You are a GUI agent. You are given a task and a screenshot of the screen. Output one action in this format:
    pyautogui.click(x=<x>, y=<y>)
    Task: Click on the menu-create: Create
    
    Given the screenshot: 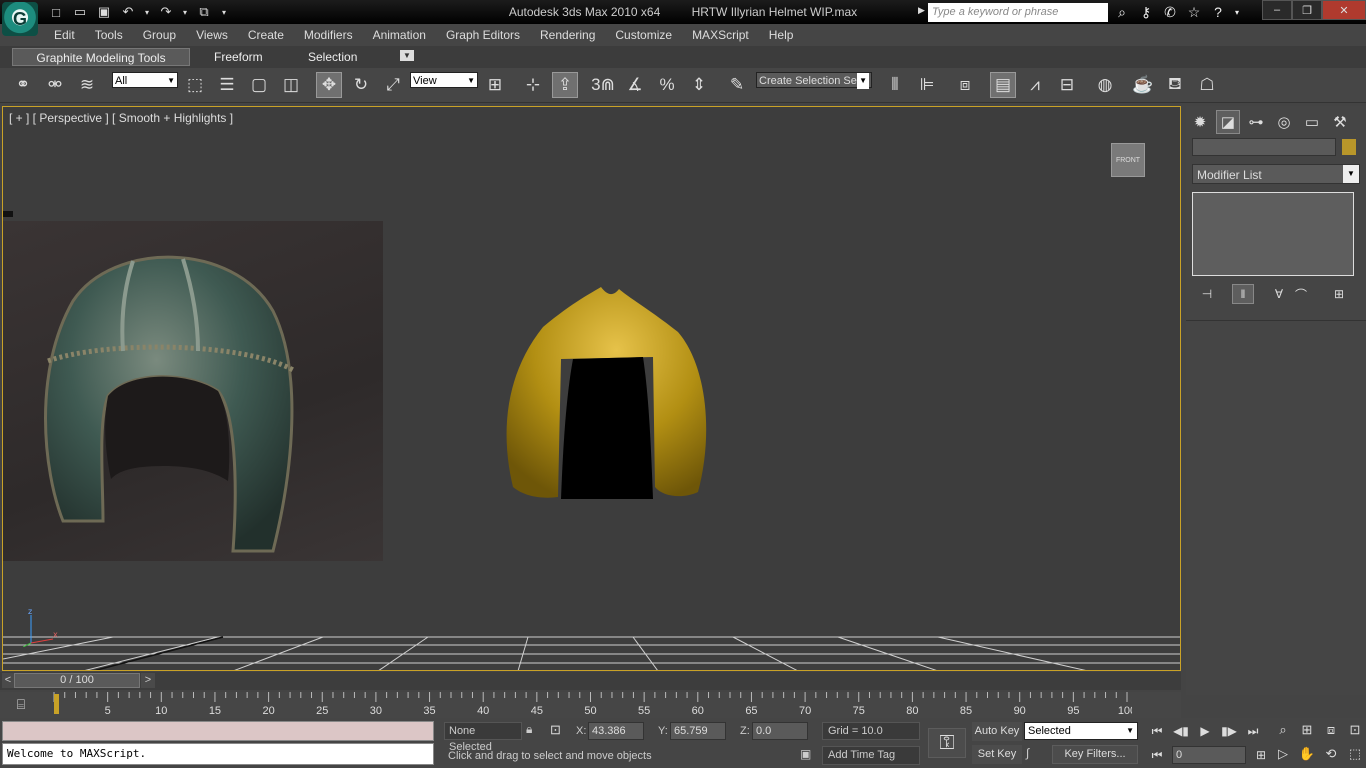 What is the action you would take?
    pyautogui.click(x=266, y=35)
    